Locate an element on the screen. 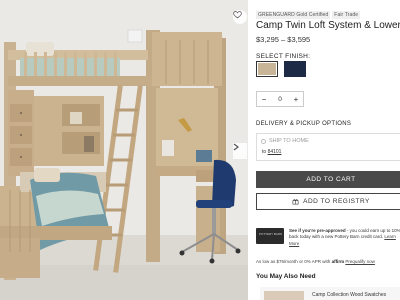 The width and height of the screenshot is (400, 300). credit-card-image: POTTERY BARN is located at coordinates (270, 236).